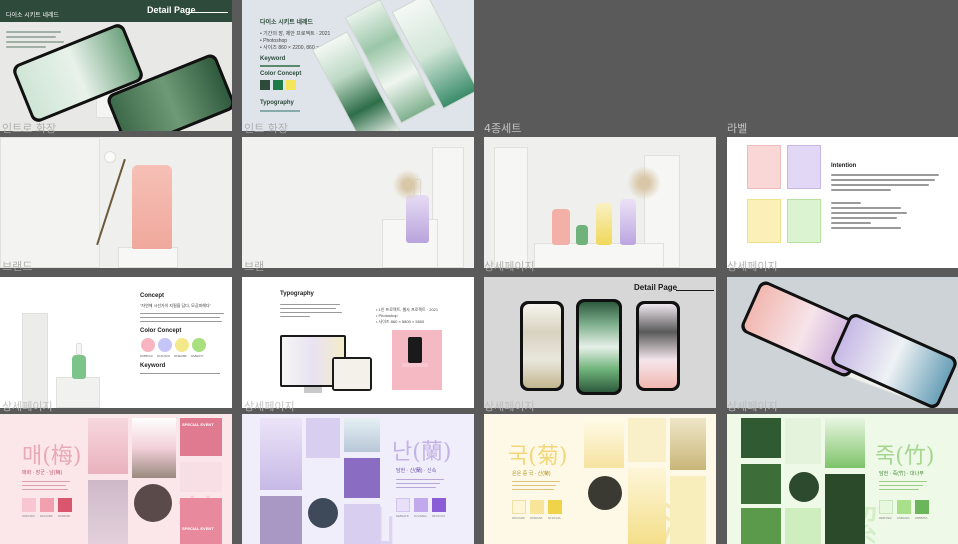 The width and height of the screenshot is (958, 544). Describe the element at coordinates (511, 207) in the screenshot. I see `concrete-block-left` at that location.